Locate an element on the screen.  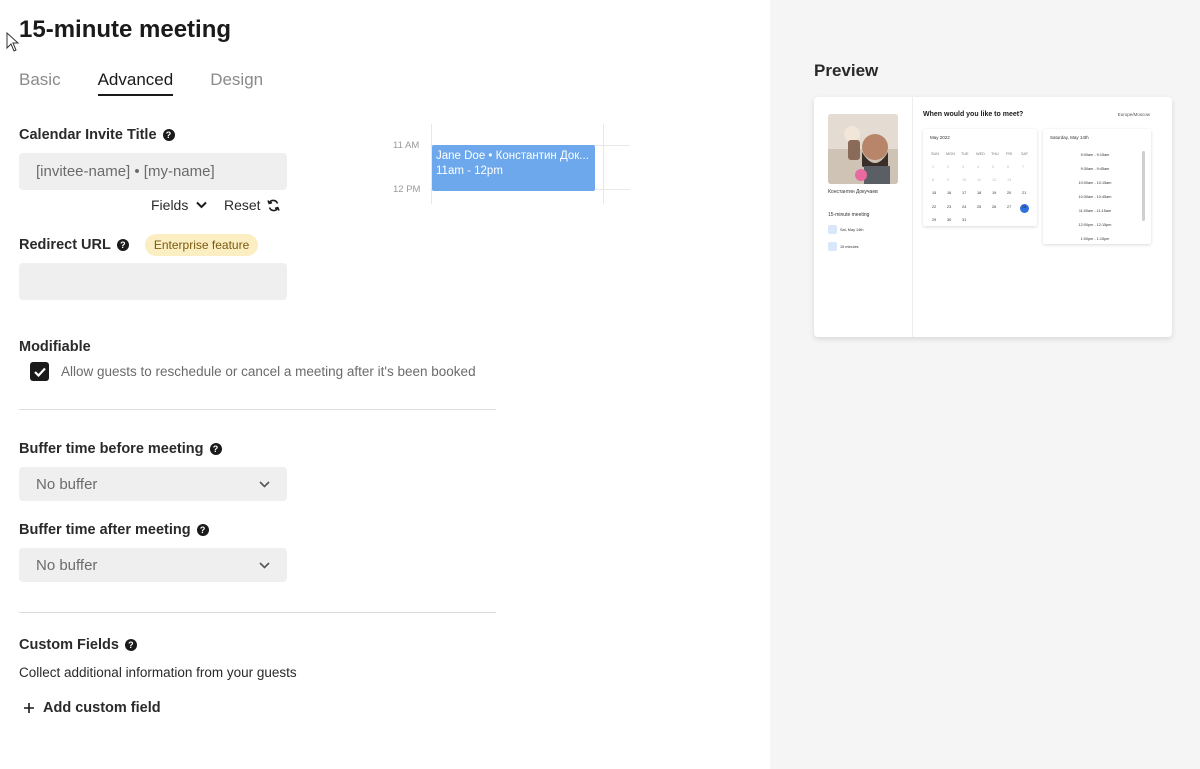
calendar-day: 17 is located at coordinates (964, 193).